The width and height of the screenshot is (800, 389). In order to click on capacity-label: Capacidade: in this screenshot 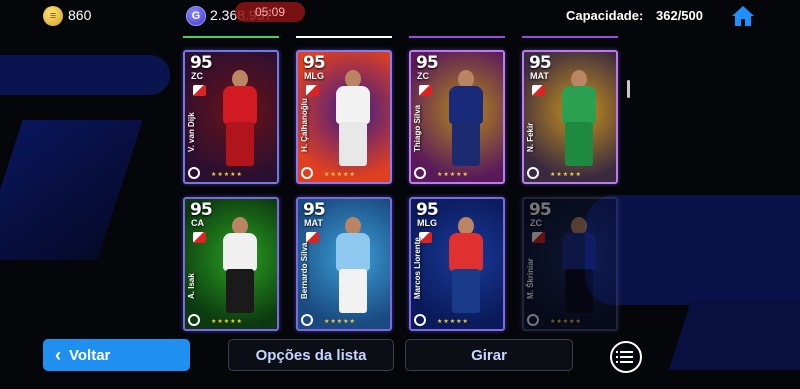, I will do `click(605, 15)`.